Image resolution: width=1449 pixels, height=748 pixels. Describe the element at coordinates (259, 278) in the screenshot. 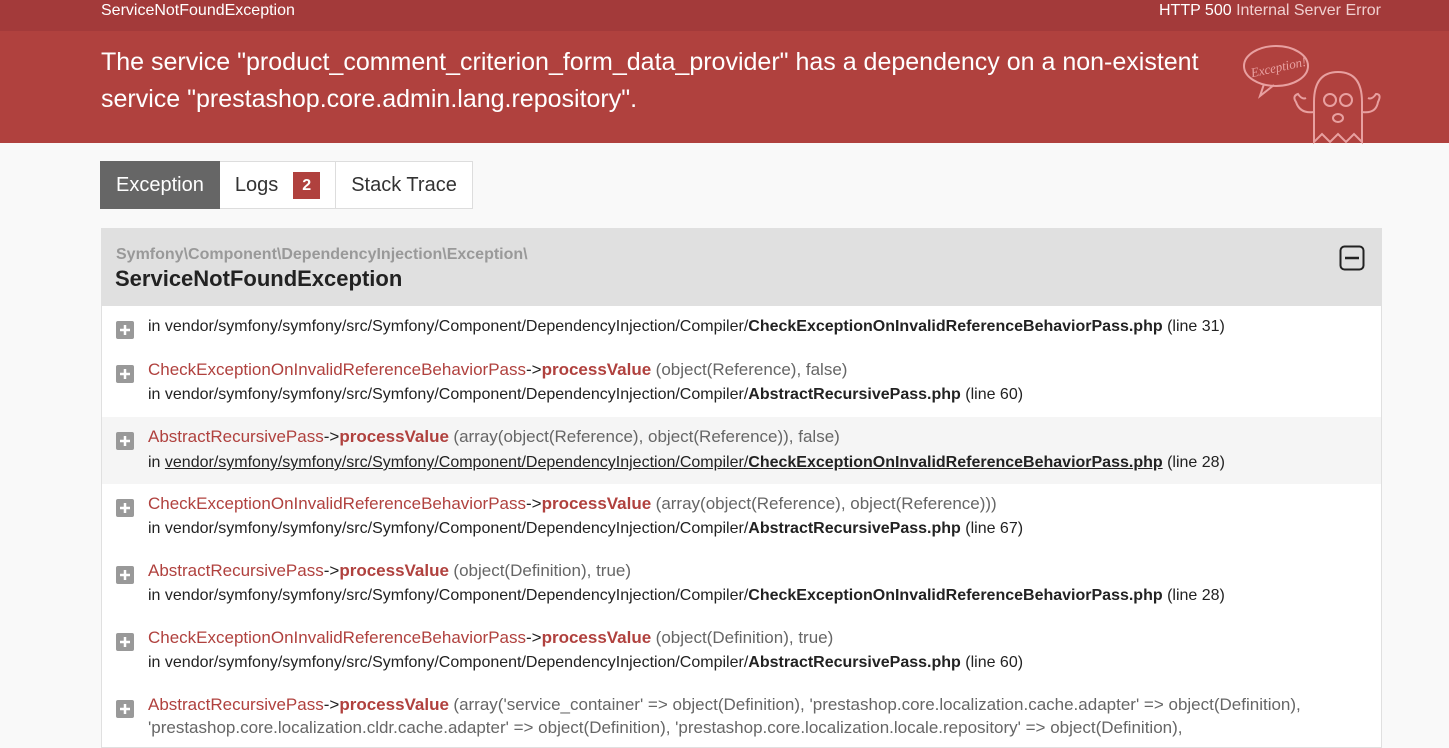

I see `exception-class-name: ServiceNotFoundException` at that location.